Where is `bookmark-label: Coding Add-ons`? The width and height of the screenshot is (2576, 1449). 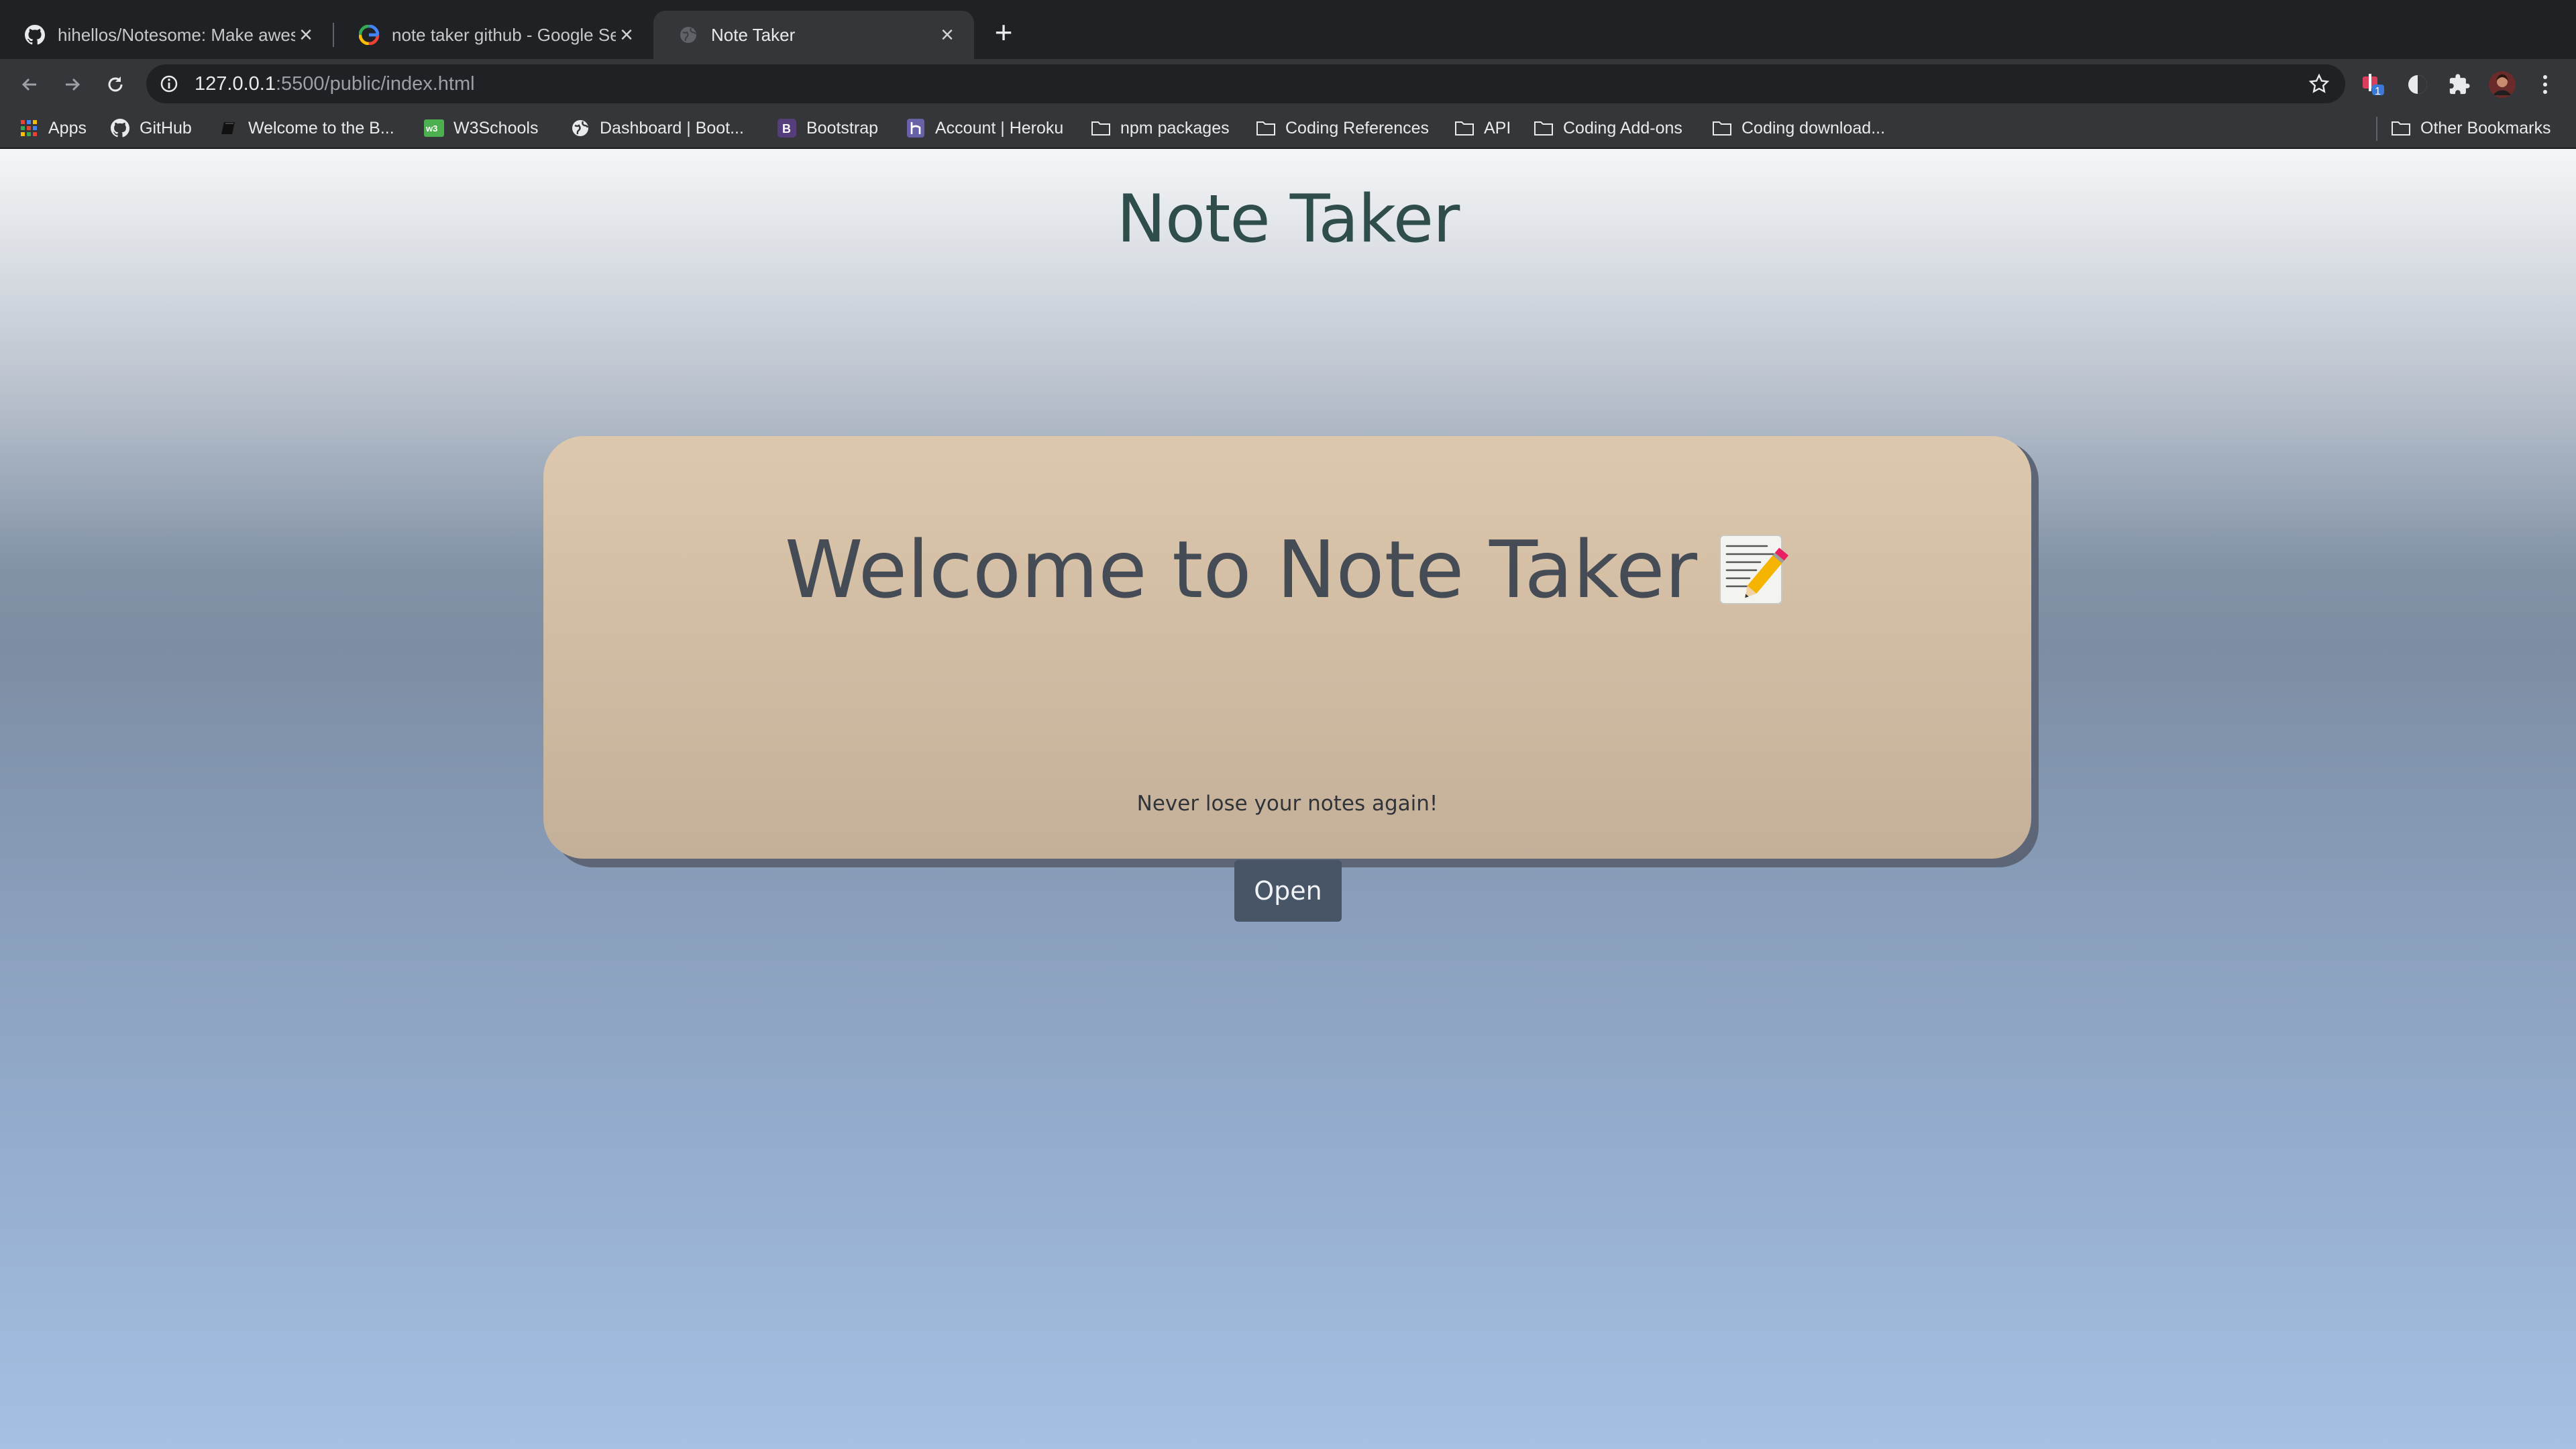
bookmark-label: Coding Add-ons is located at coordinates (1622, 128).